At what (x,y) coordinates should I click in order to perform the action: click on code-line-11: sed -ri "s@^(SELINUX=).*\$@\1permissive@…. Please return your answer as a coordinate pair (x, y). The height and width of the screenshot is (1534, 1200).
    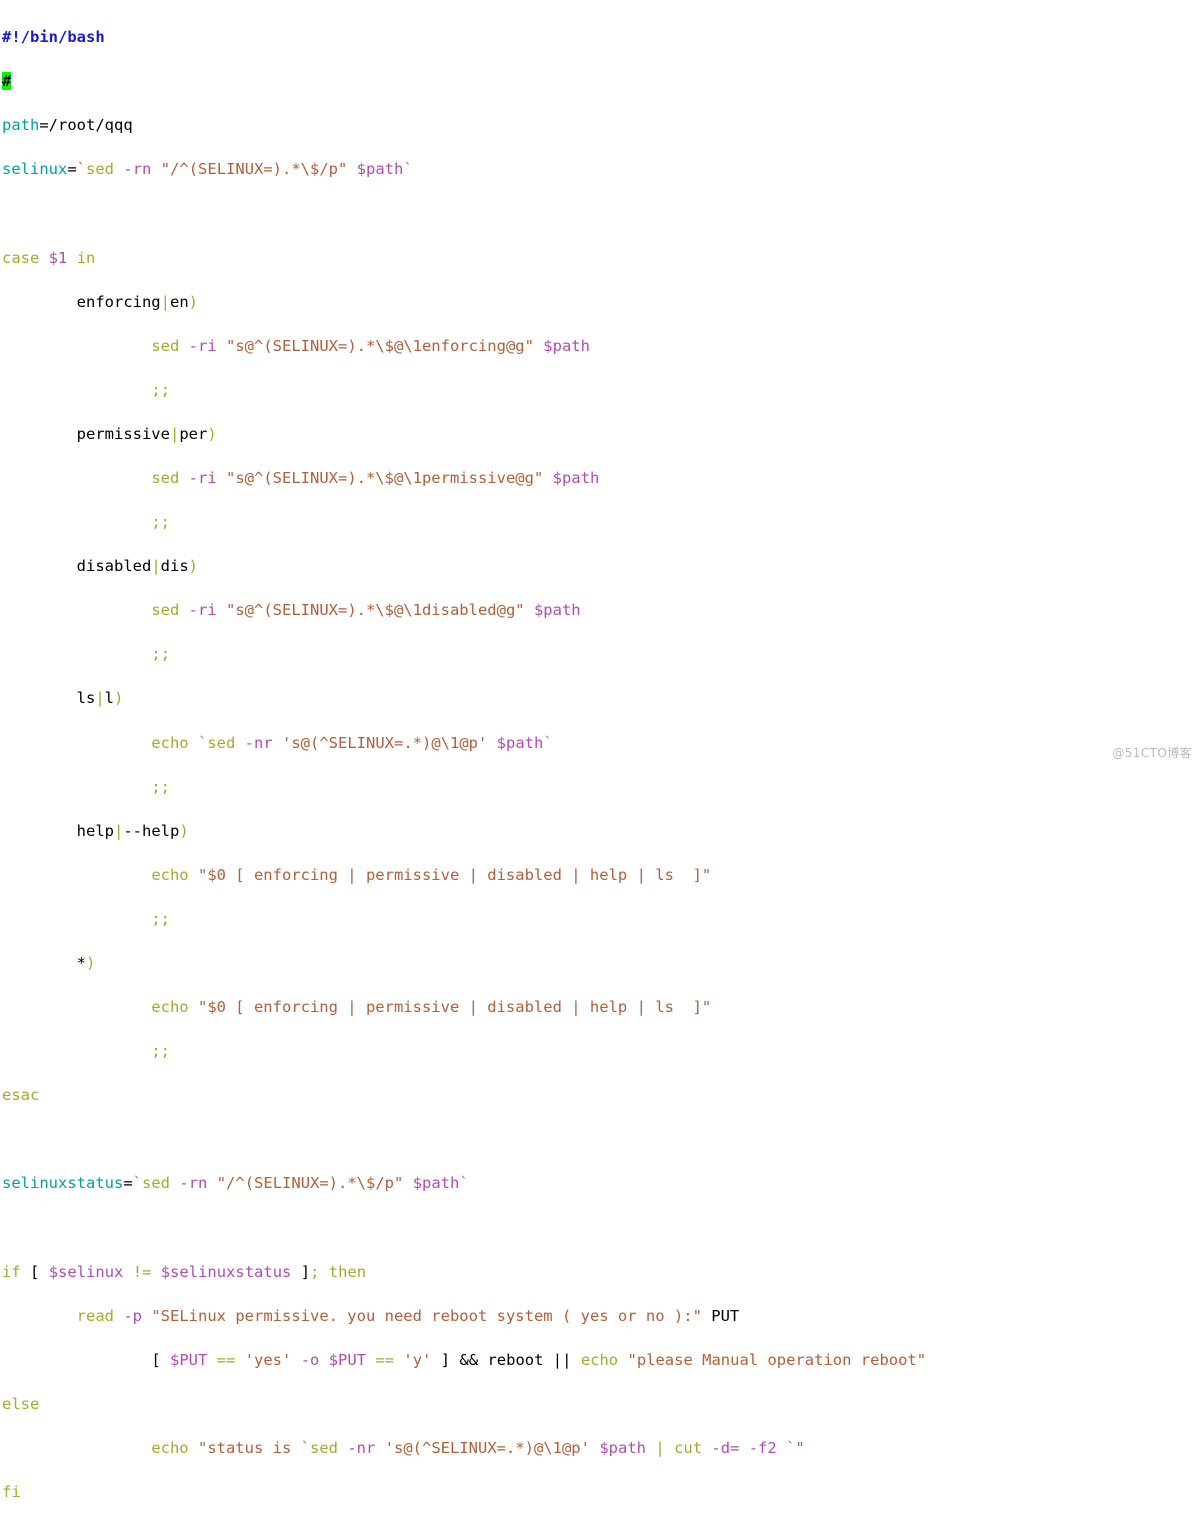
    Looking at the image, I should click on (601, 478).